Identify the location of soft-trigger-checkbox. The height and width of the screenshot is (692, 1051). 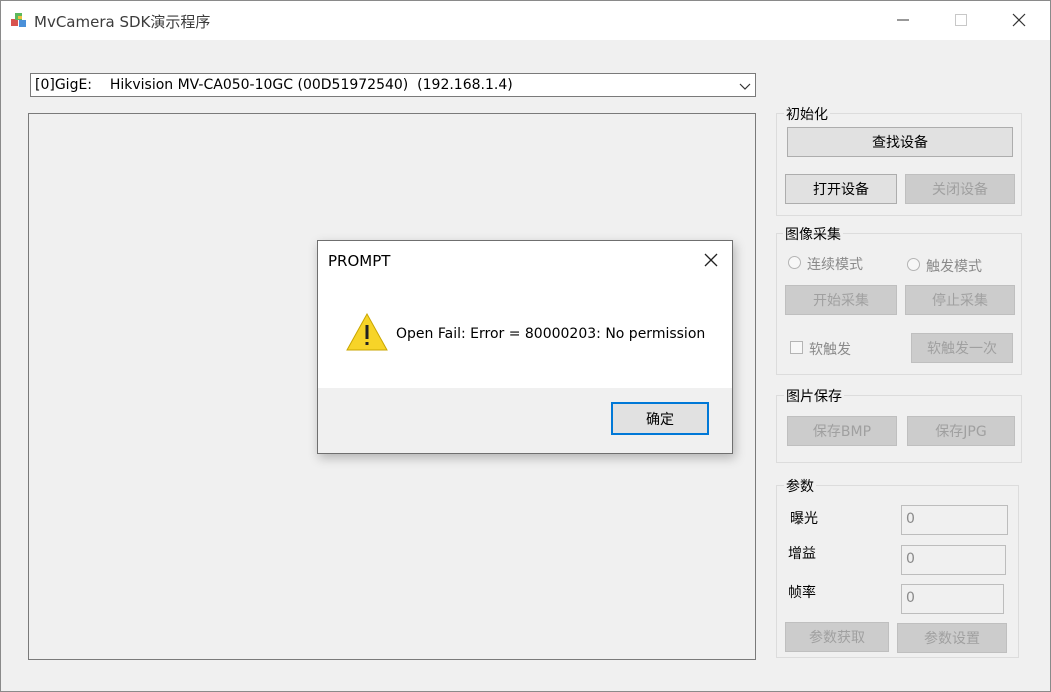
(796, 347).